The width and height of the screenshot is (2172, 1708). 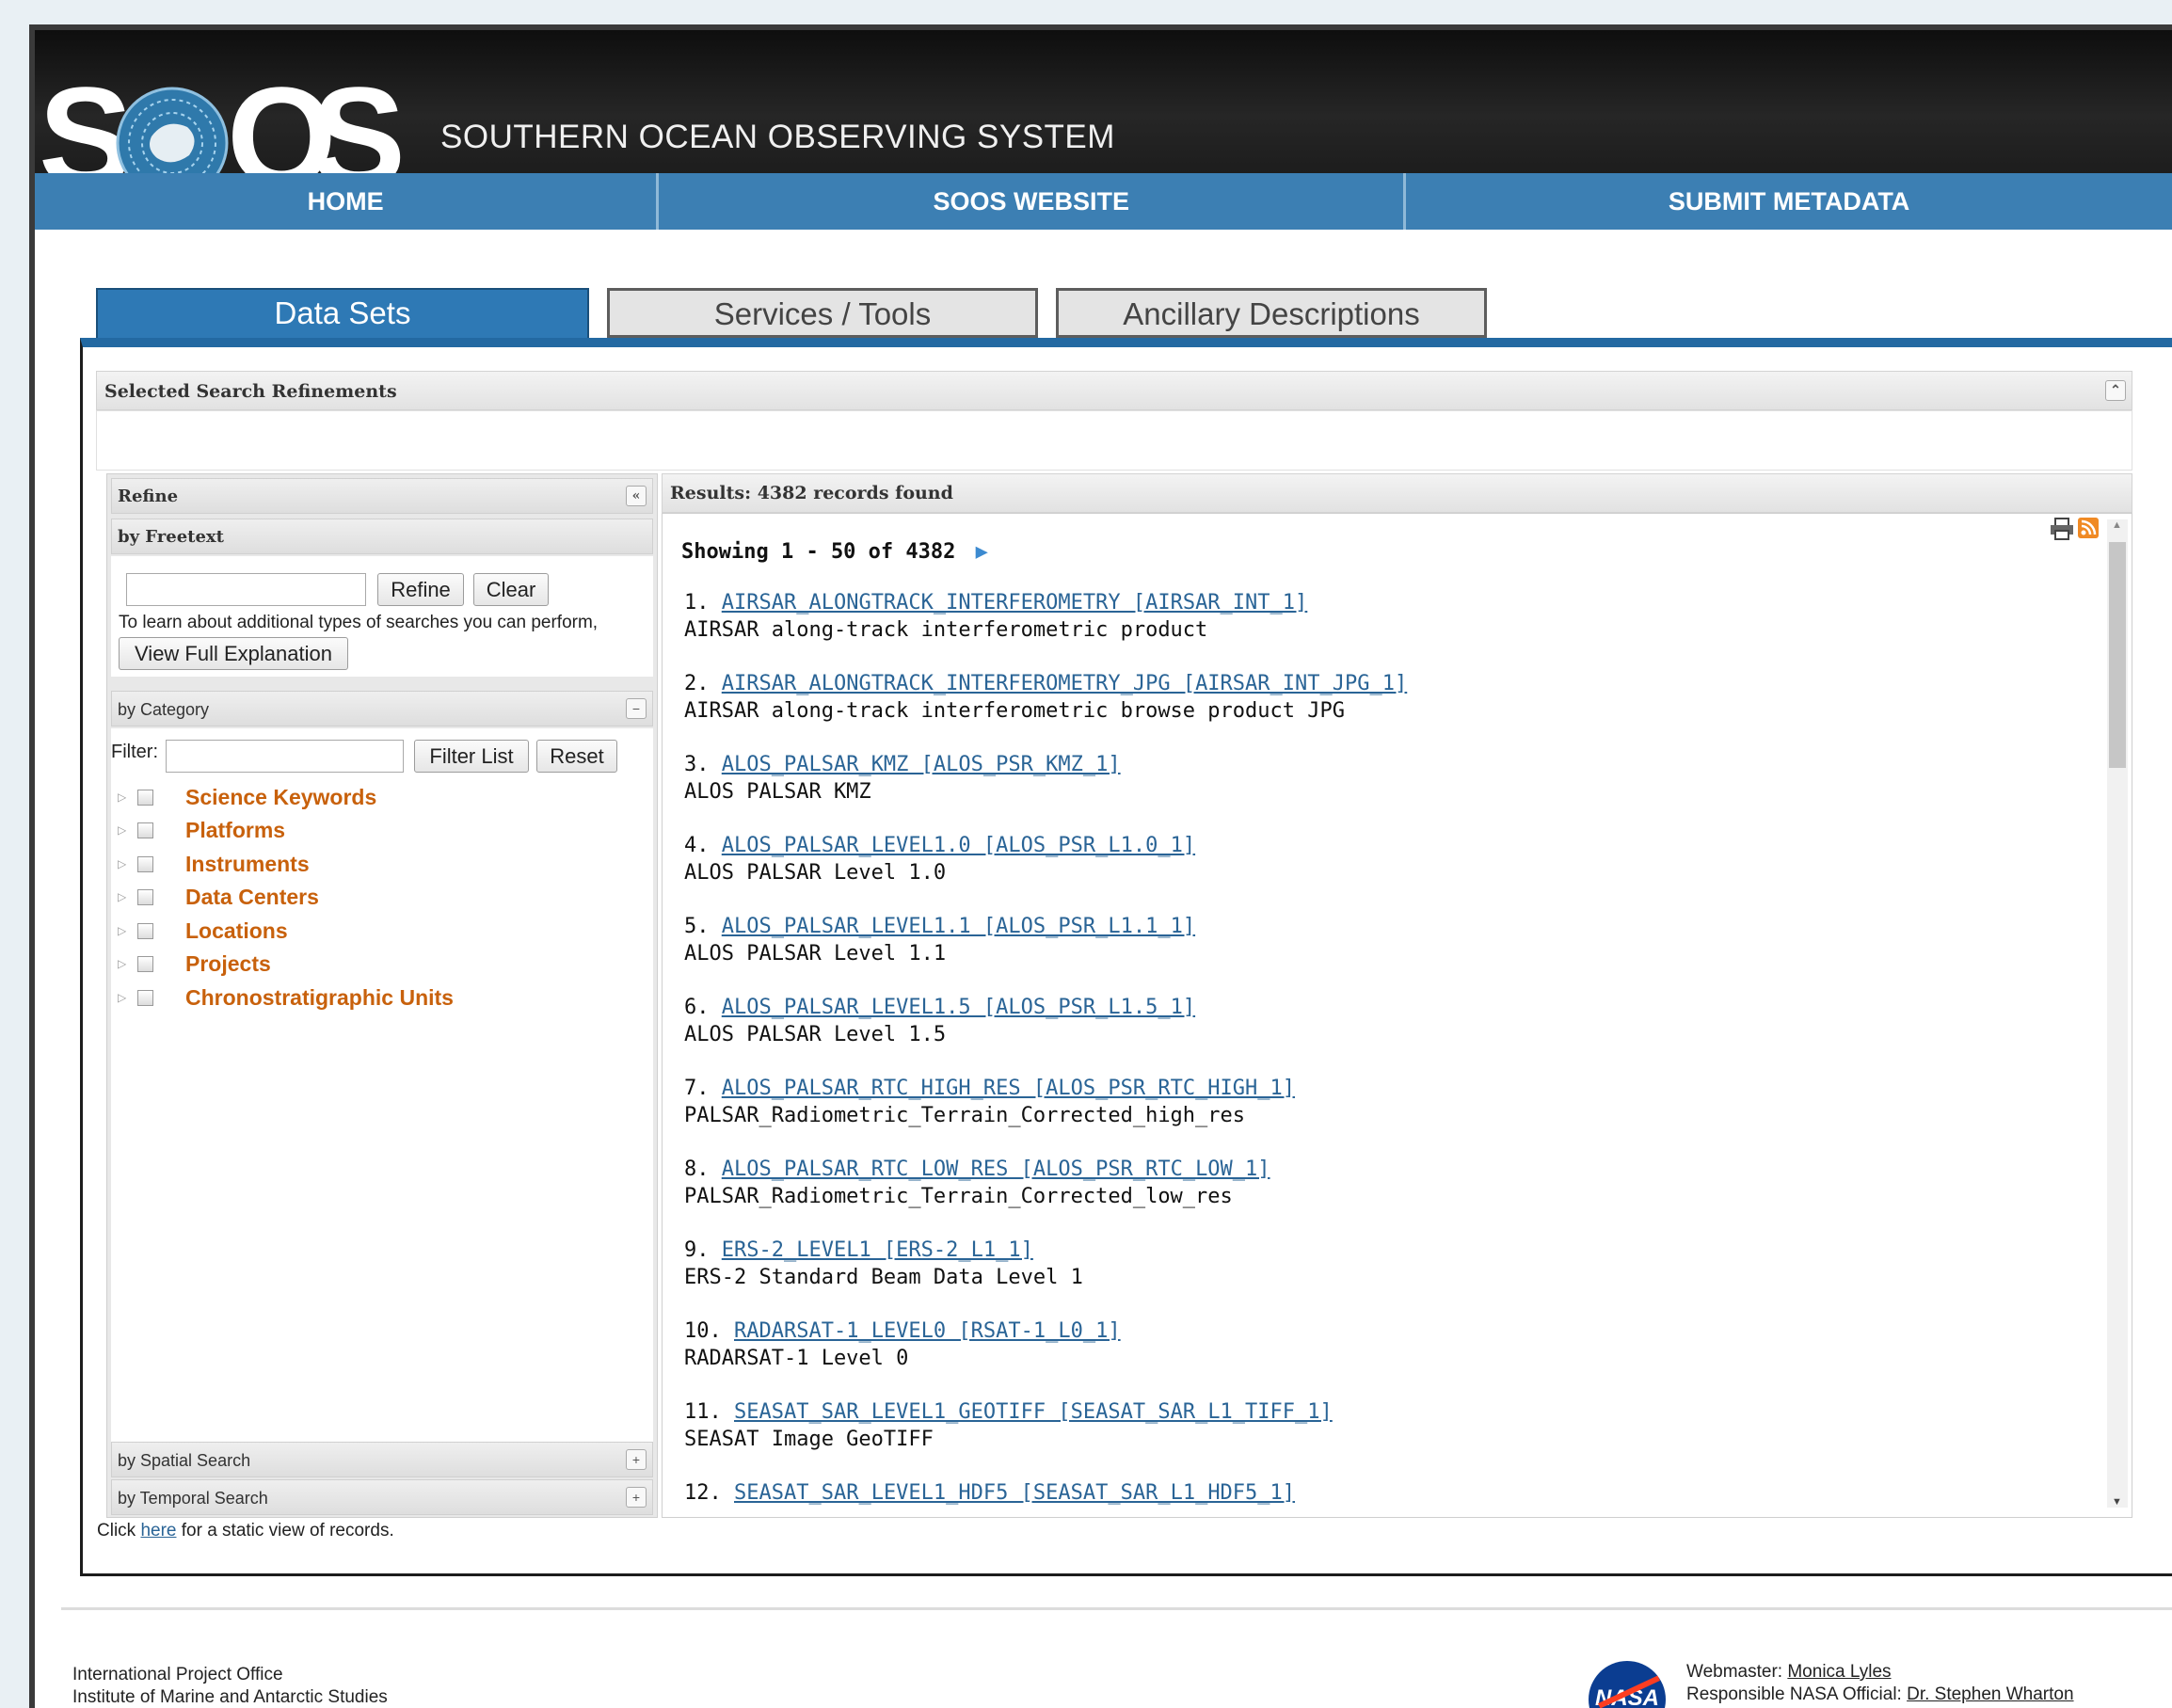 What do you see at coordinates (959, 1007) in the screenshot?
I see `record-link: ALOS_PALSAR_LEVEL1.5 [ALOS_PSR_L1.5_1]` at bounding box center [959, 1007].